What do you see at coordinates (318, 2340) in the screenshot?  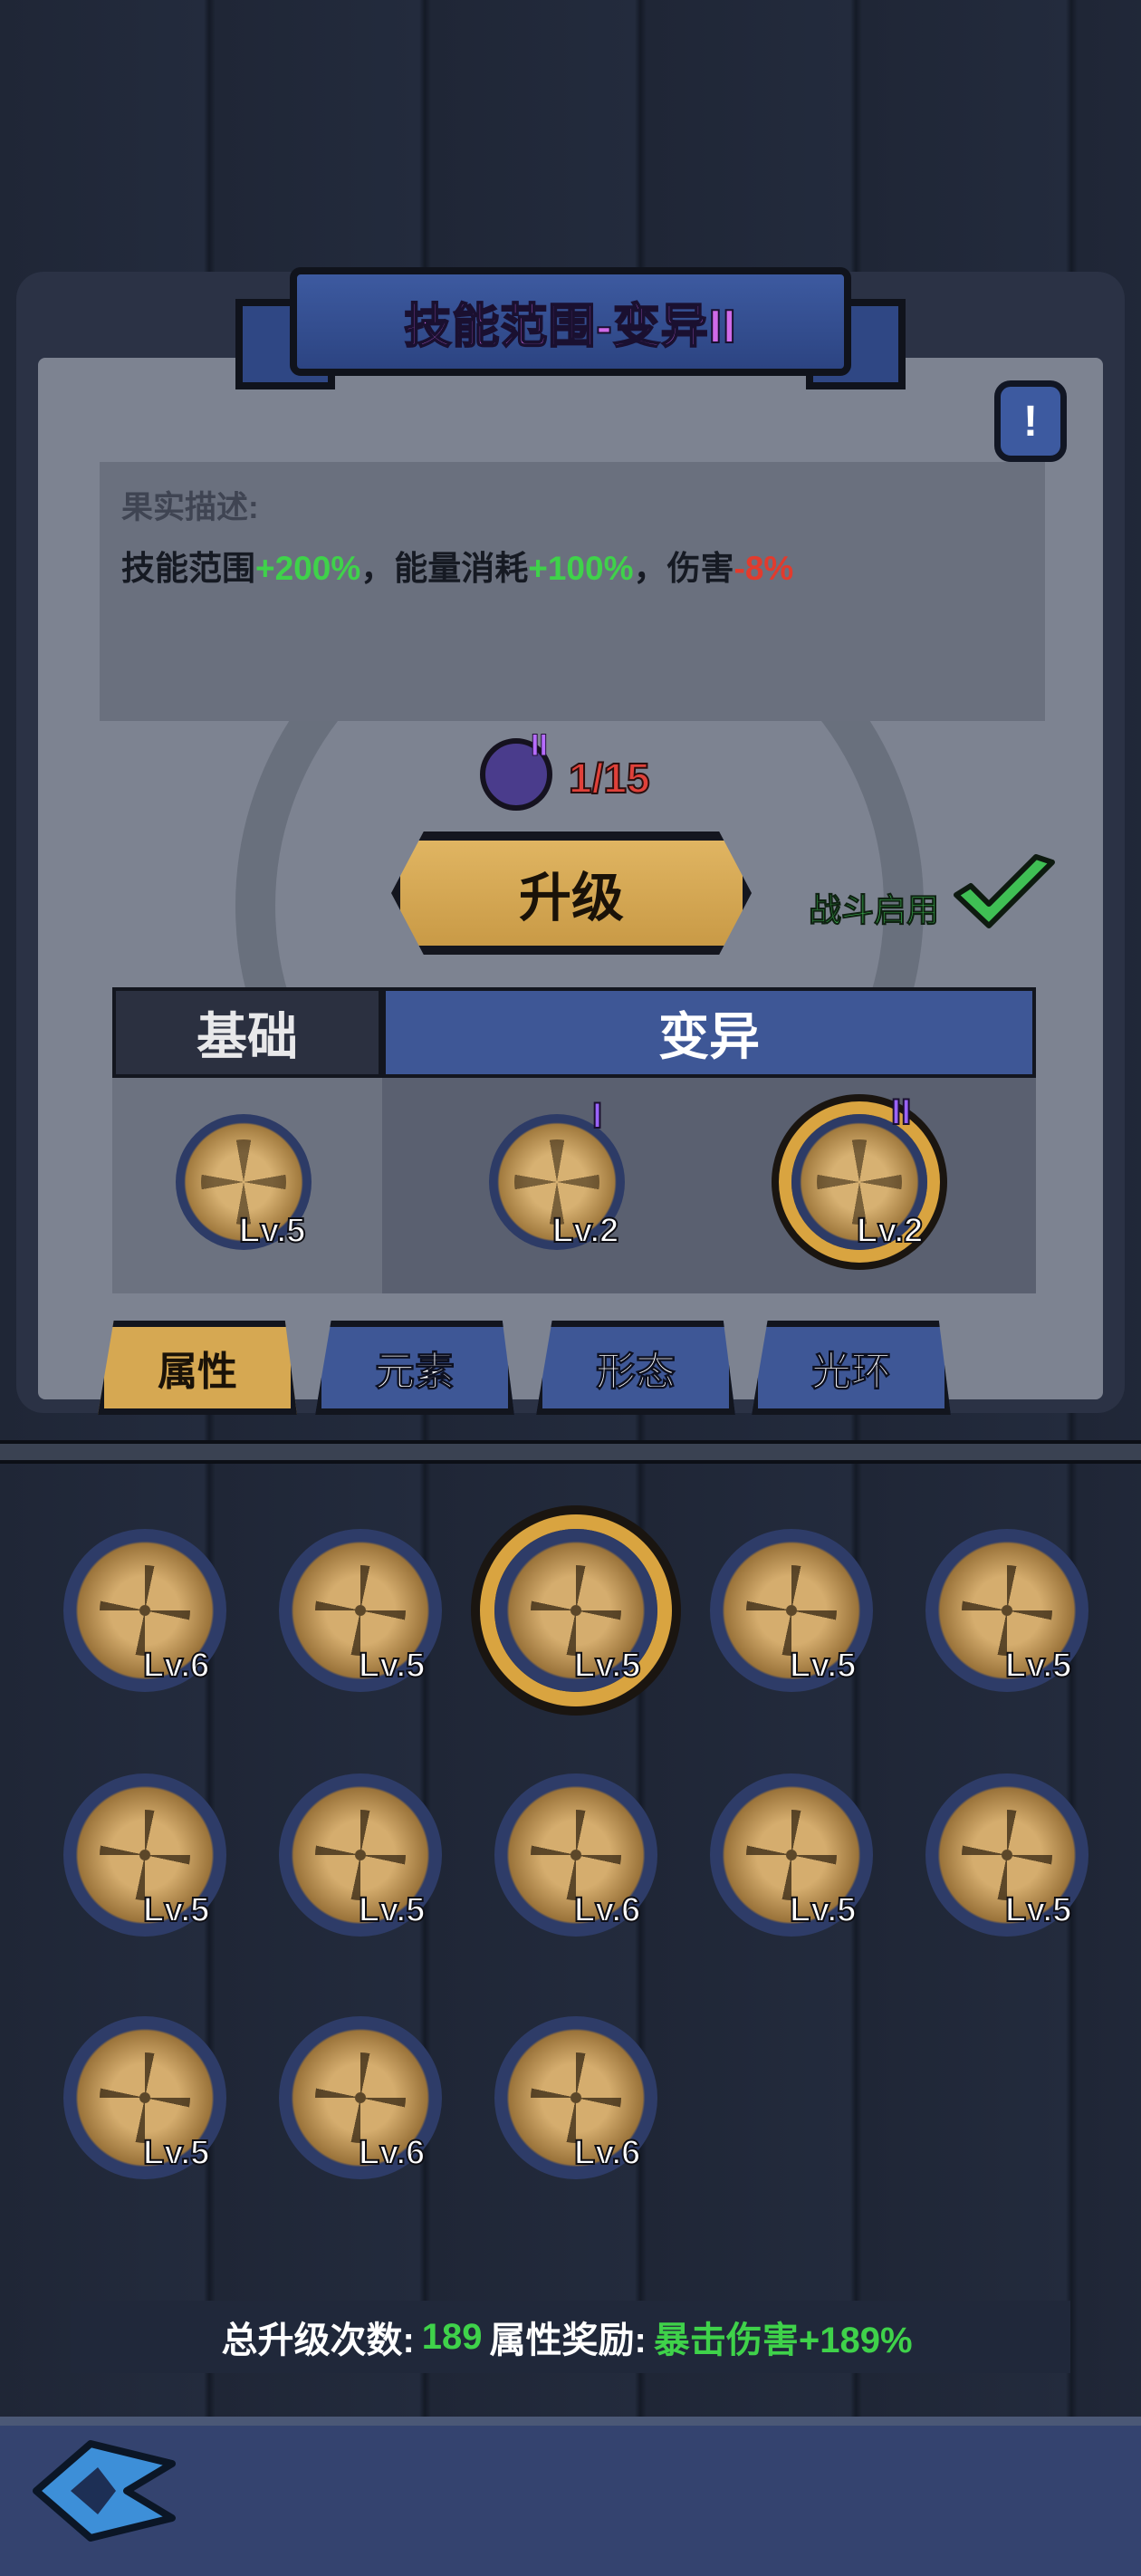 I see `total-upgrades-label: 总升级次数:` at bounding box center [318, 2340].